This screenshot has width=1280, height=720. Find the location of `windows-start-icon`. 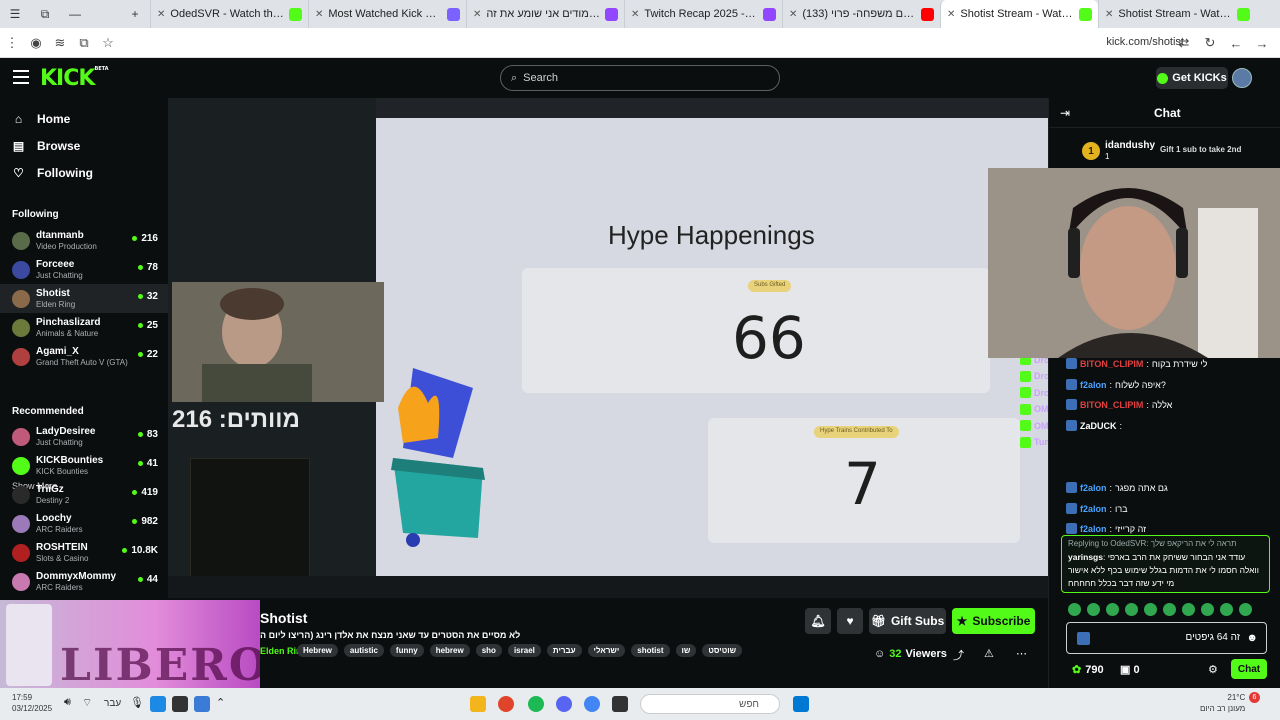

windows-start-icon is located at coordinates (801, 704).